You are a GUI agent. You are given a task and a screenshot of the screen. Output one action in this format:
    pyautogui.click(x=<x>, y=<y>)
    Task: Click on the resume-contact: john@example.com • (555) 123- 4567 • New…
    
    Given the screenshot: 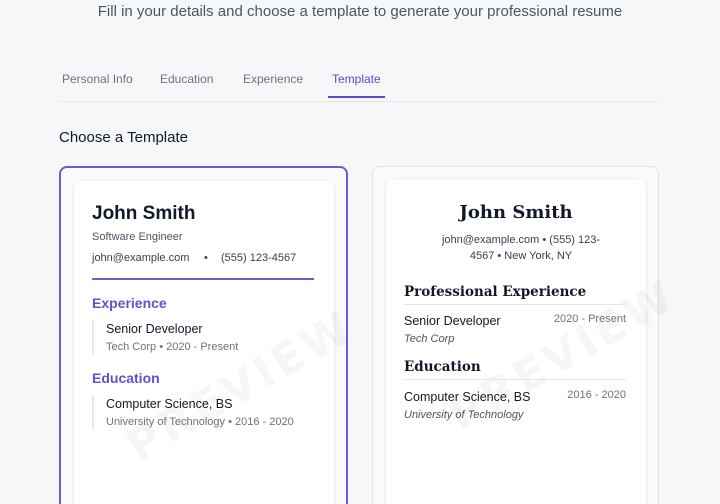 What is the action you would take?
    pyautogui.click(x=521, y=248)
    